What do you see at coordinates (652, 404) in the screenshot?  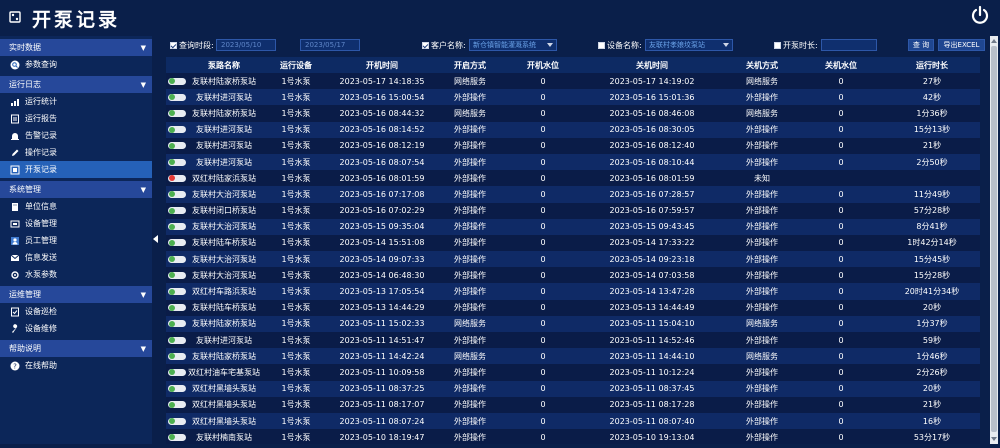 I see `stop-time-cell: 2023-05-11 08:17:28` at bounding box center [652, 404].